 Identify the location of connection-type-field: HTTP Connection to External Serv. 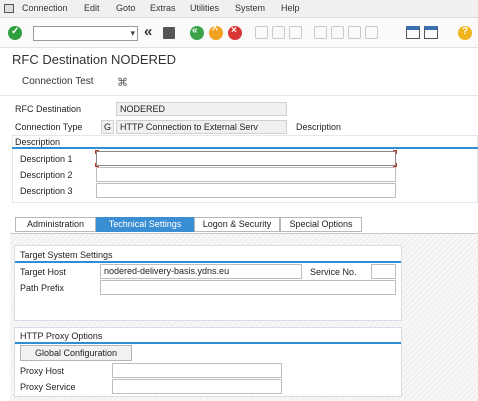
(201, 127).